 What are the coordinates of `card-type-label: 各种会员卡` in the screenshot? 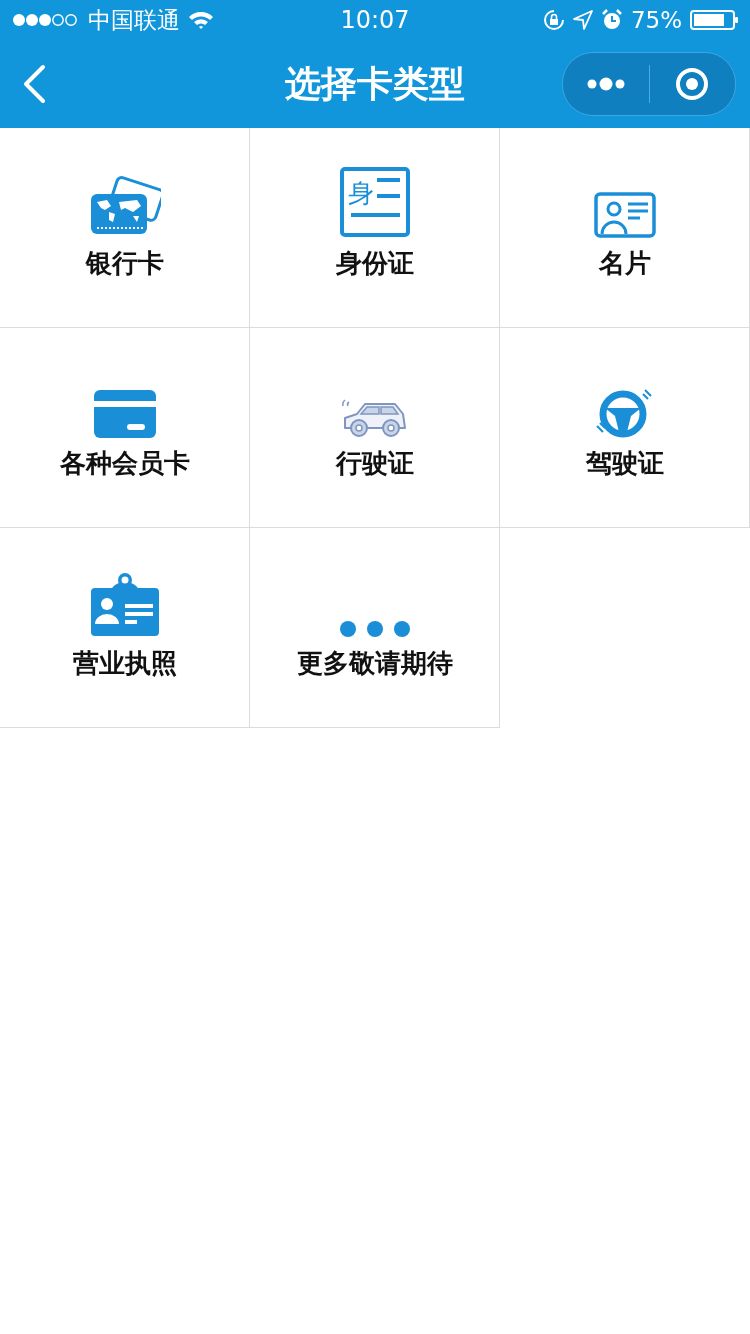 It's located at (124, 463).